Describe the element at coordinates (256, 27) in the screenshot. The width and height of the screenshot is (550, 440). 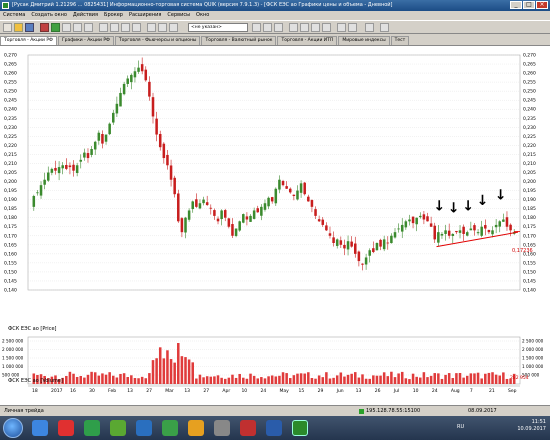
I see `buy-icon` at that location.